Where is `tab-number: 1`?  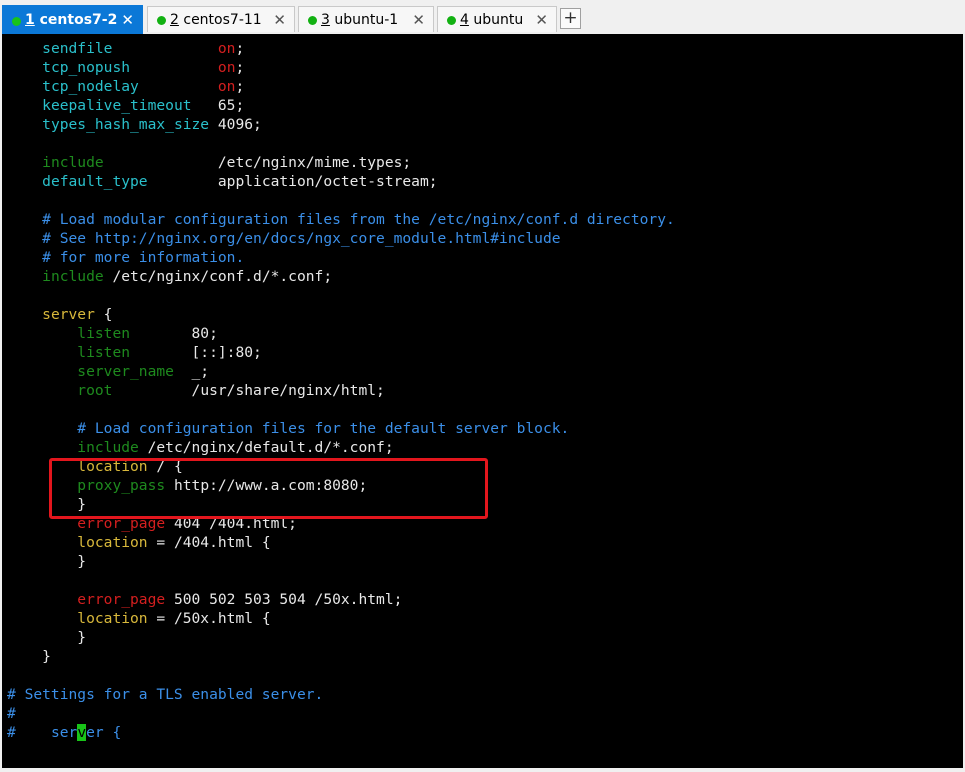 tab-number: 1 is located at coordinates (30, 20).